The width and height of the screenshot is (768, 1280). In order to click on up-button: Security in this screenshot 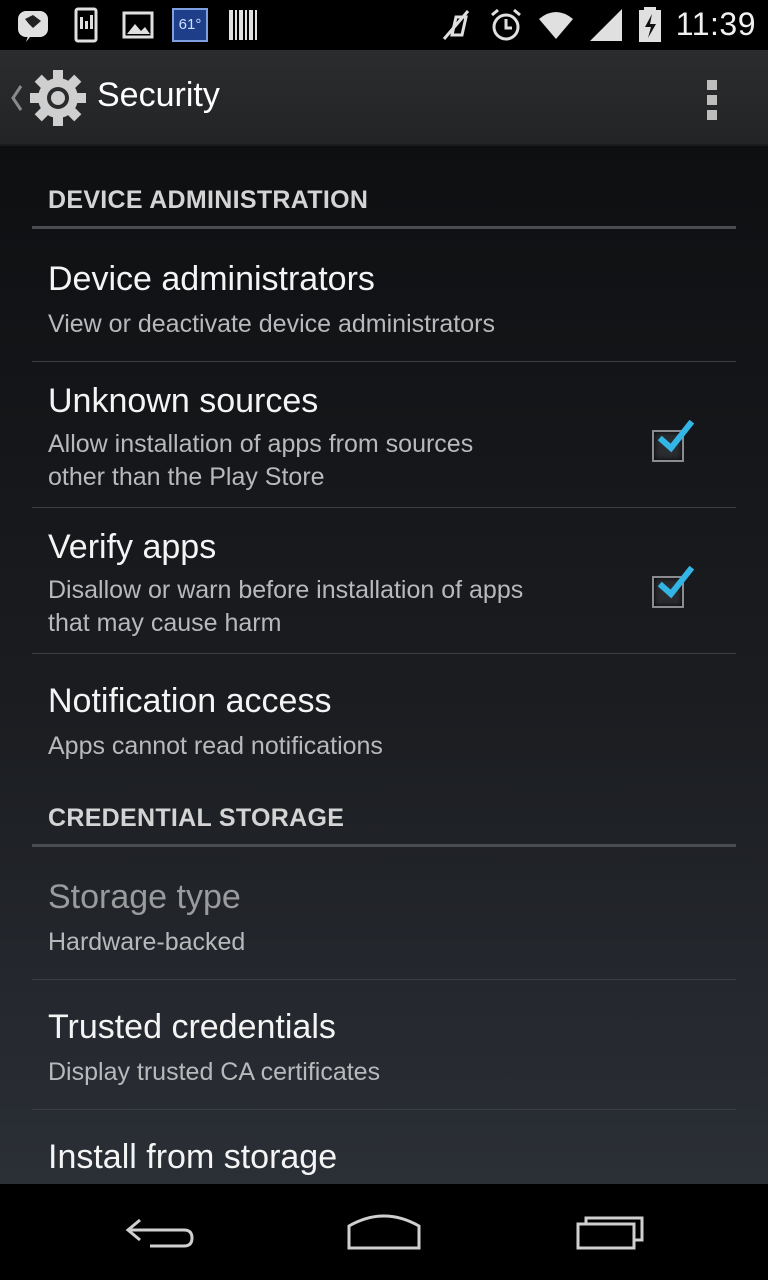, I will do `click(125, 98)`.